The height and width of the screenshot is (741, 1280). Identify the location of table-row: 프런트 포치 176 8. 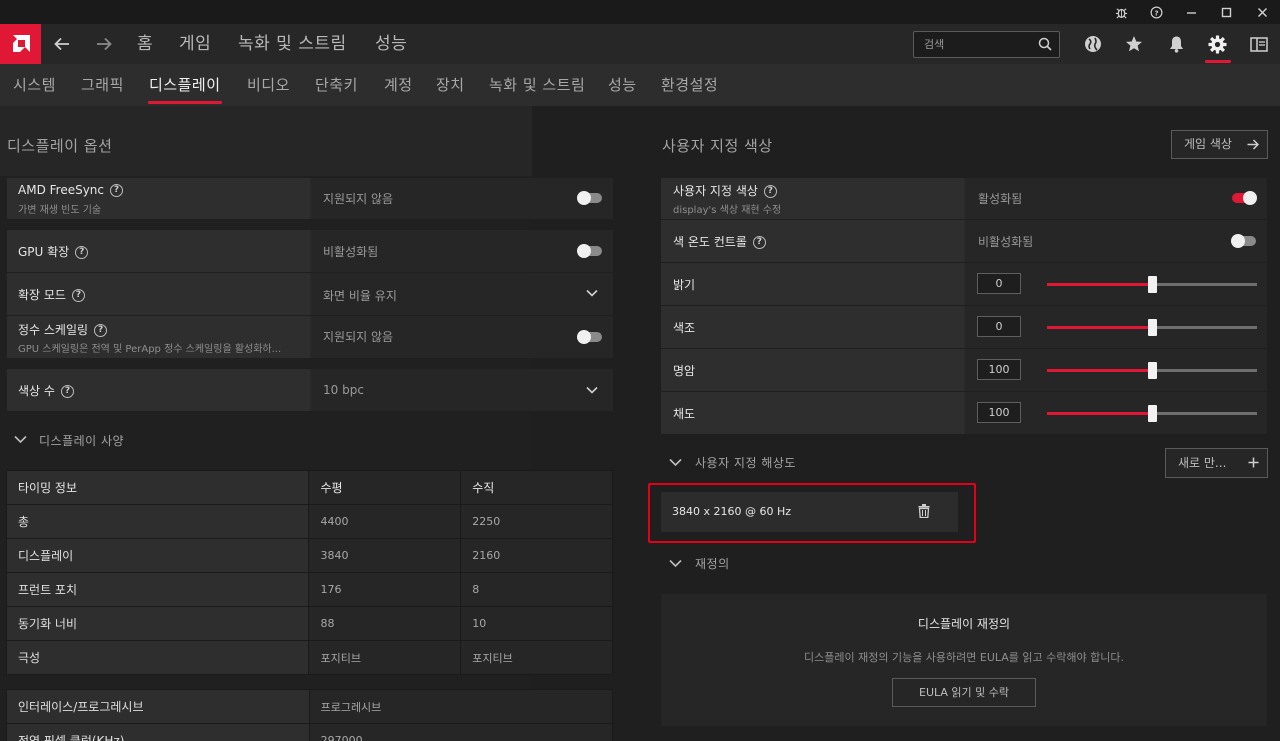
(309, 589).